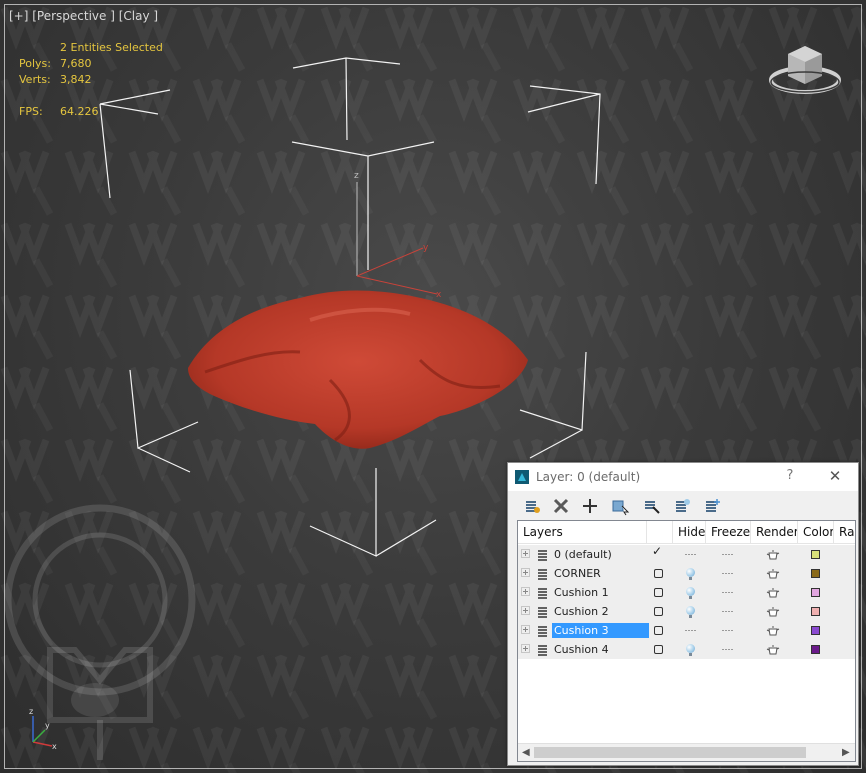  What do you see at coordinates (79, 111) in the screenshot?
I see `fps-value: 64.226` at bounding box center [79, 111].